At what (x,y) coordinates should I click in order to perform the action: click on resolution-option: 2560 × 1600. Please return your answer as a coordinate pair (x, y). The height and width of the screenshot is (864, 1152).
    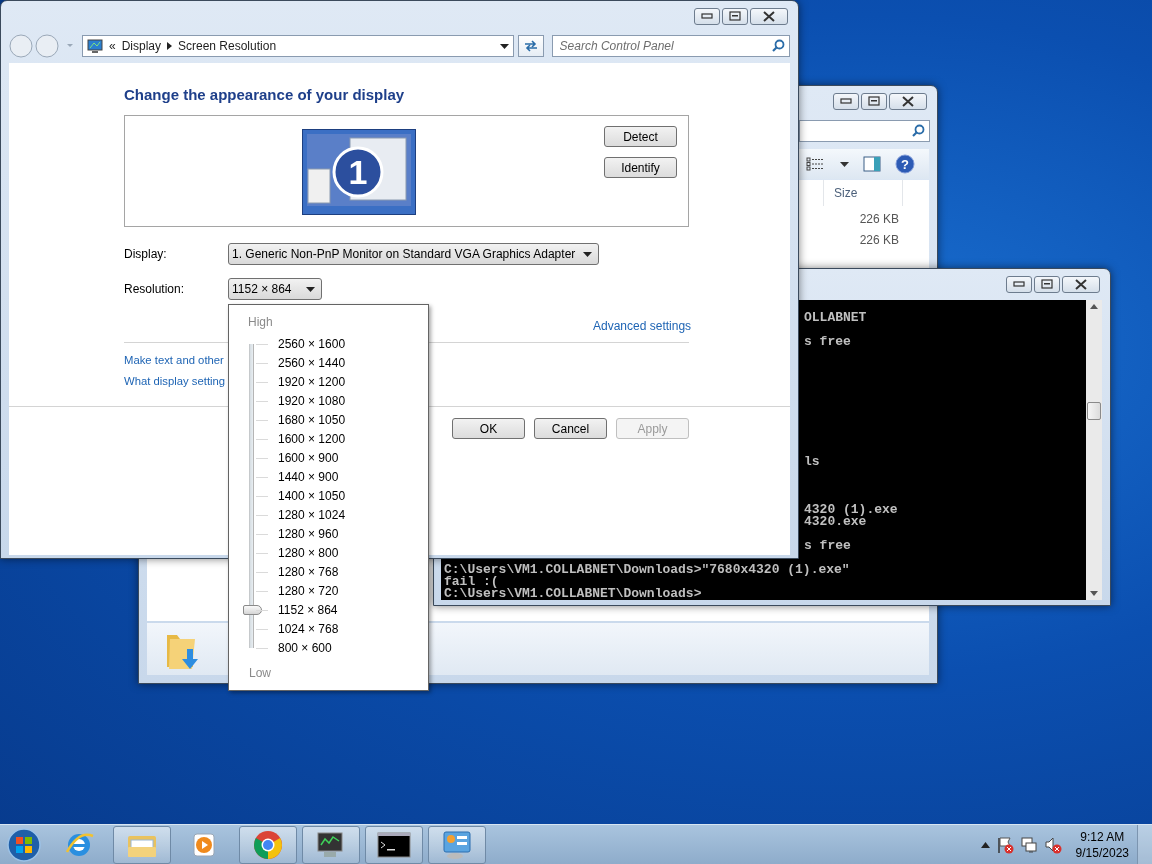
    Looking at the image, I should click on (312, 344).